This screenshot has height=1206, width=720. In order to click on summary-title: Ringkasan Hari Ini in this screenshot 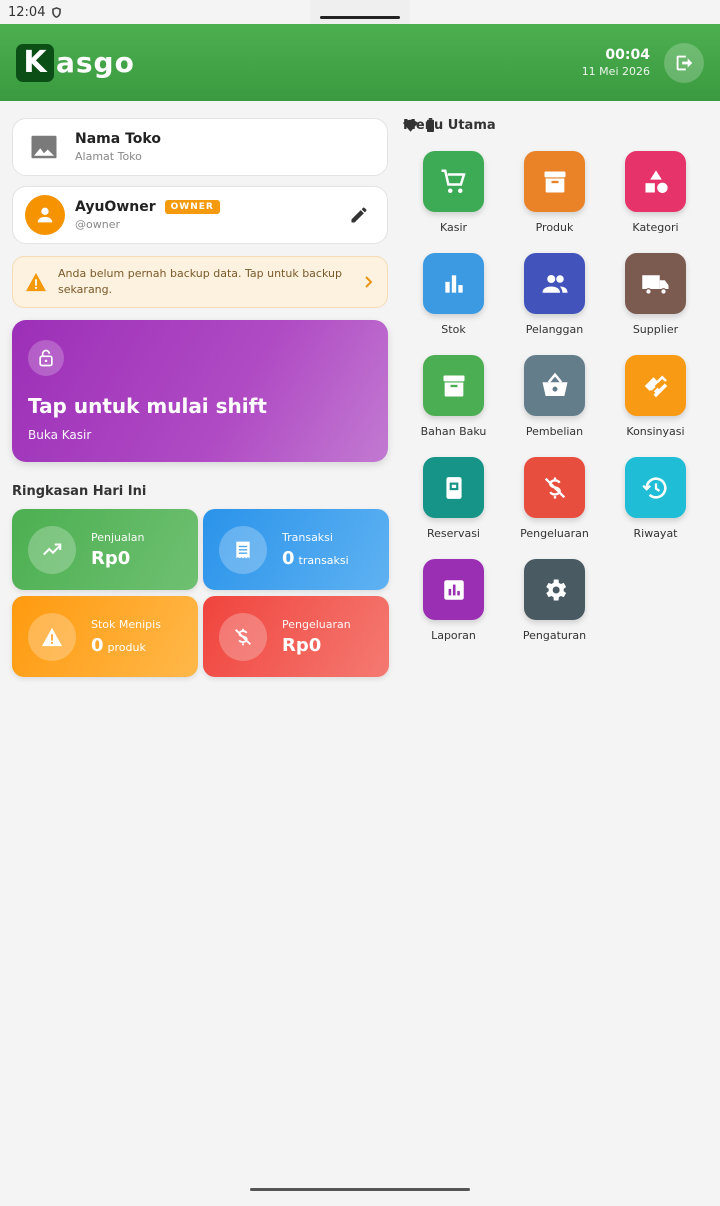, I will do `click(79, 491)`.